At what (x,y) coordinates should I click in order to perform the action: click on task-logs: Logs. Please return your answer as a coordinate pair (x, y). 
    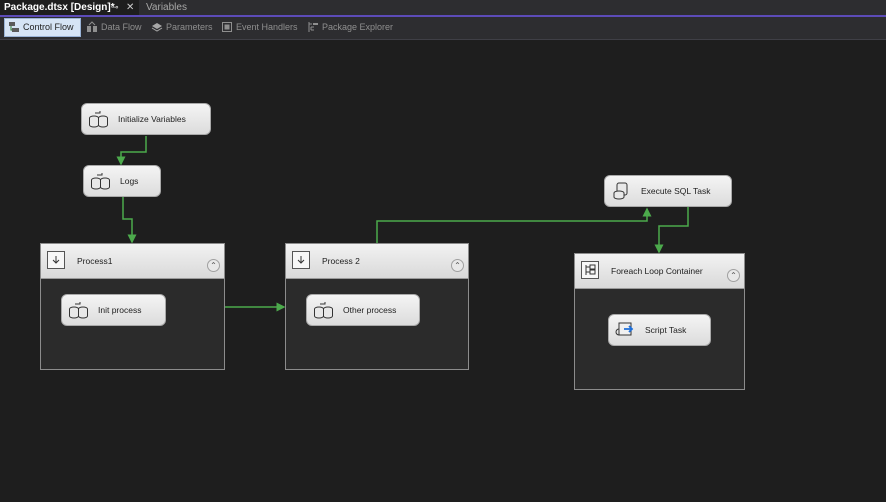
    Looking at the image, I should click on (122, 181).